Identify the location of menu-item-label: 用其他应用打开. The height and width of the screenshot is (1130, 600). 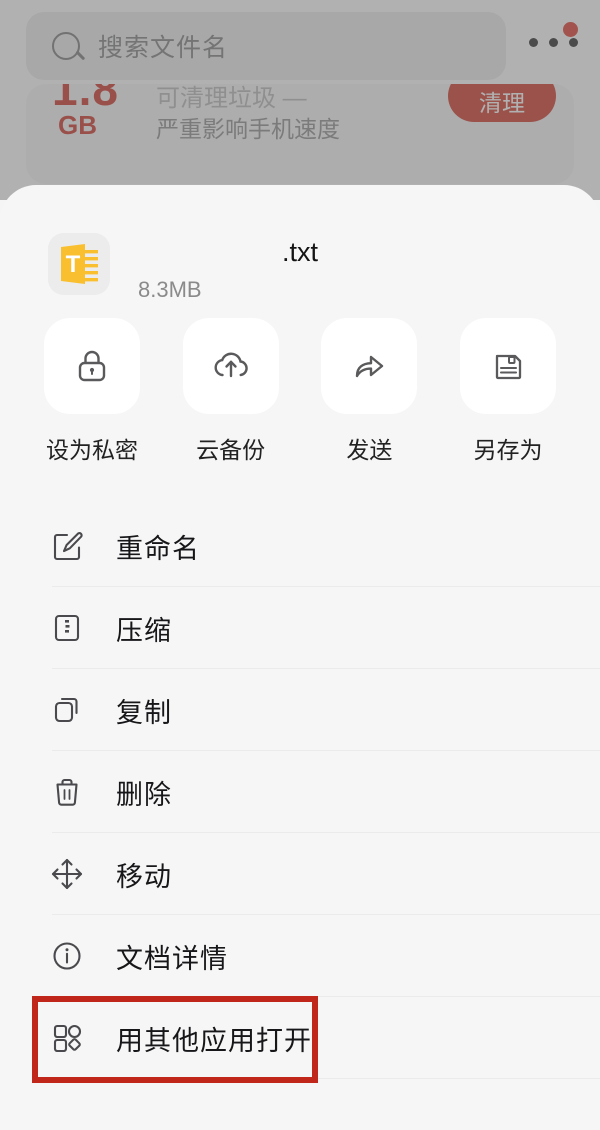
(214, 1040).